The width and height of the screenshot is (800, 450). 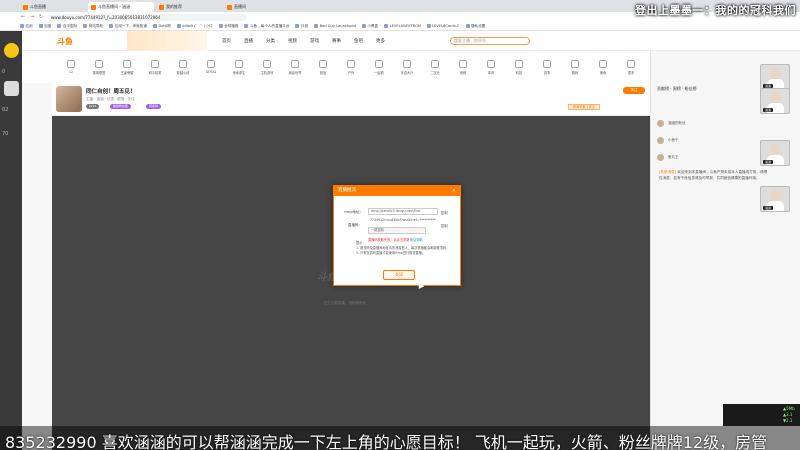 What do you see at coordinates (707, 123) in the screenshot?
I see `rank-row: 涵涵的粉丝` at bounding box center [707, 123].